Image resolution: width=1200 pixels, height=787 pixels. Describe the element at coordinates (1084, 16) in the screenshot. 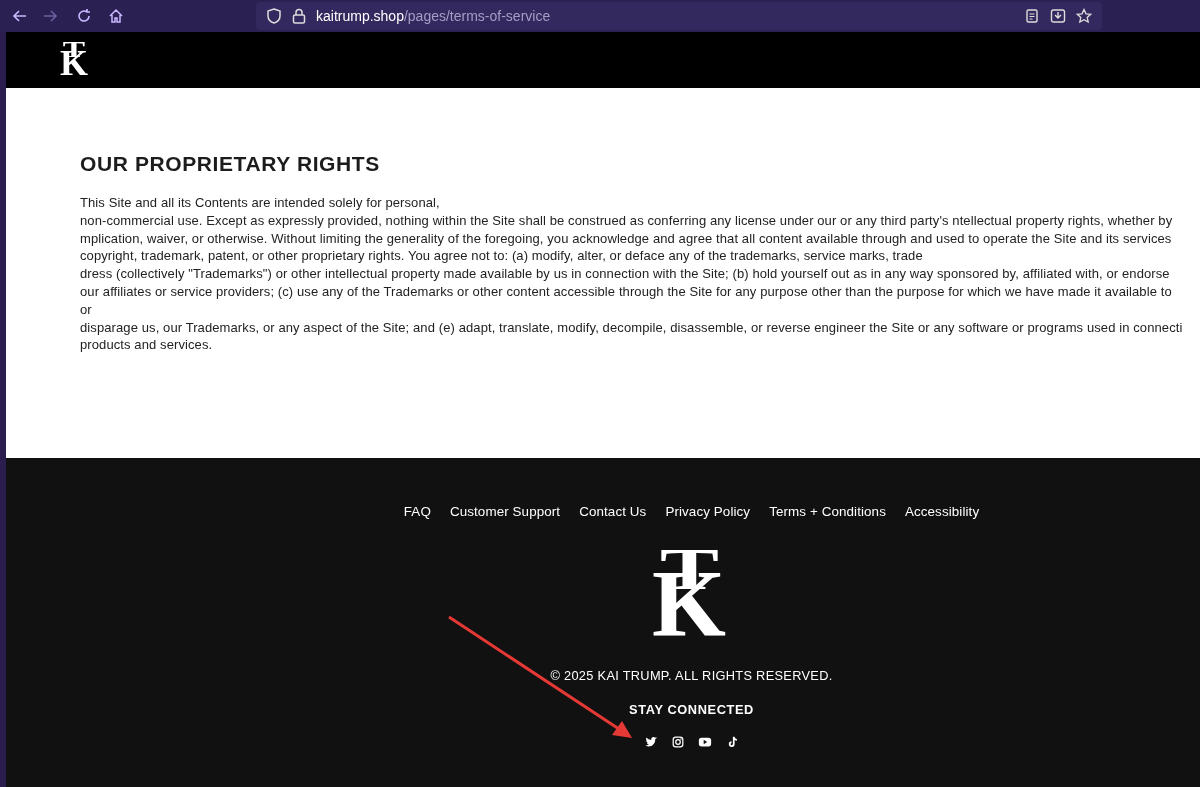

I see `bookmark-star-icon` at that location.